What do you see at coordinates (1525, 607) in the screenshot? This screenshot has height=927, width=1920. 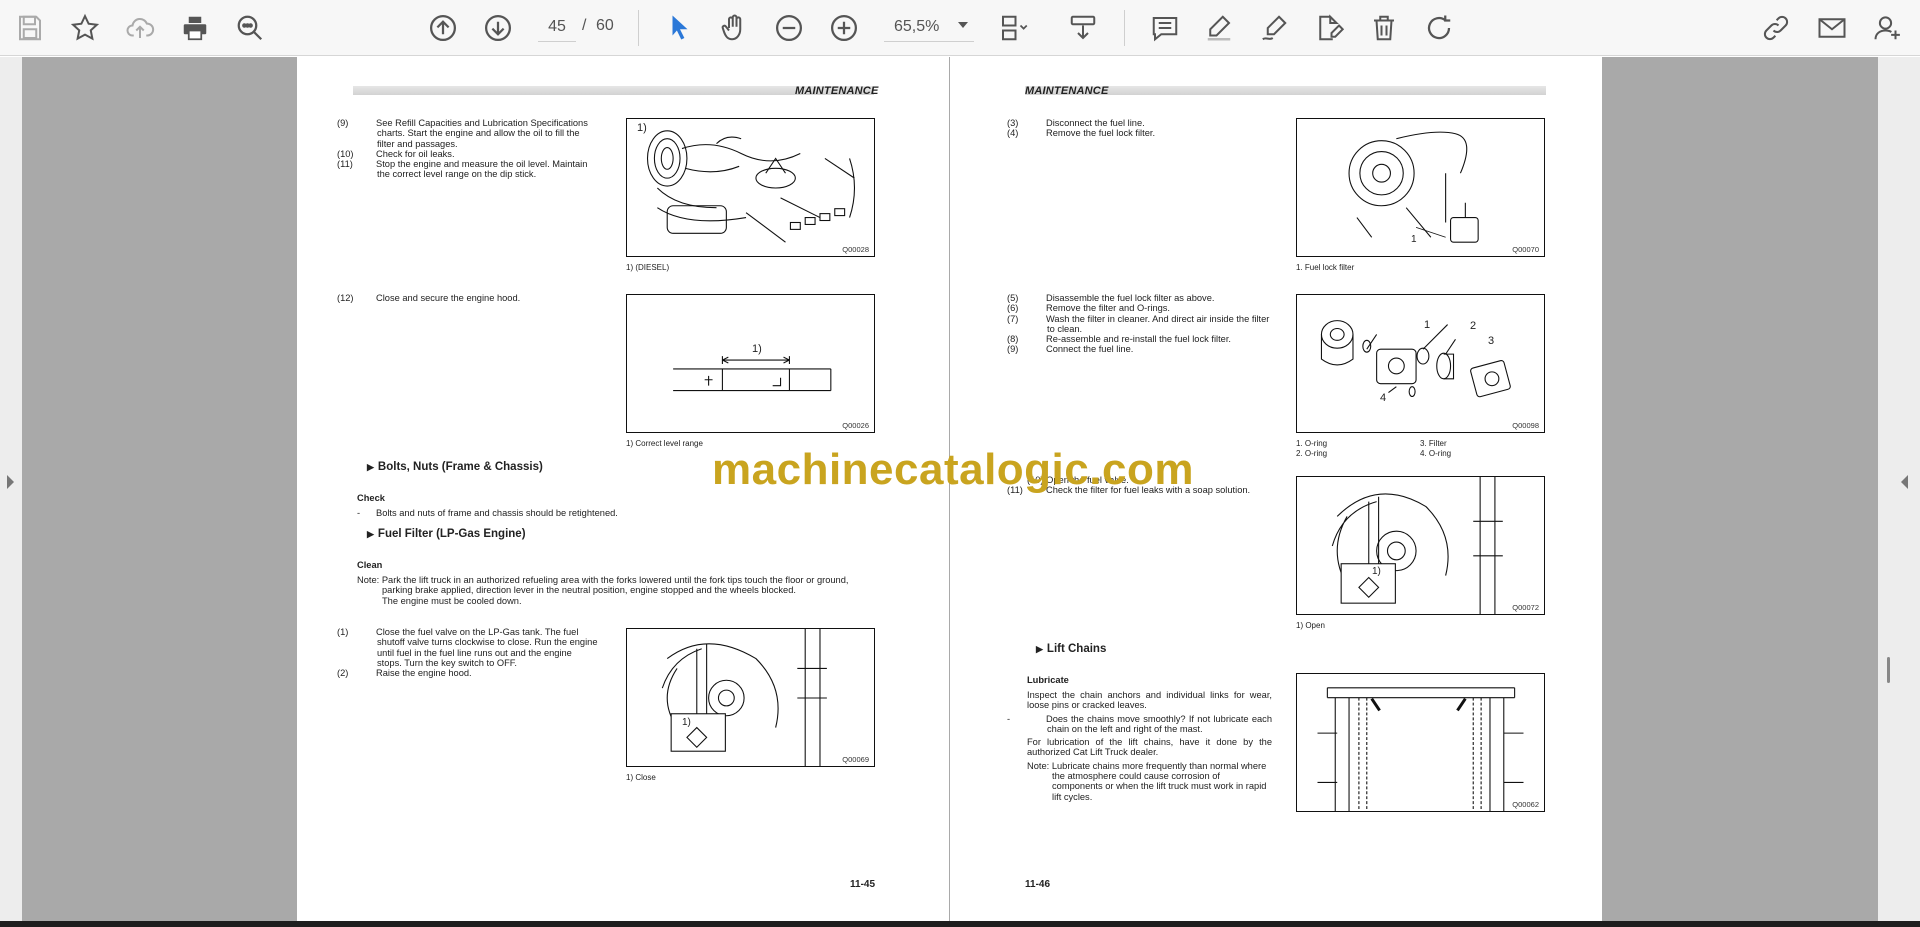 I see `figure-code: Q00072` at bounding box center [1525, 607].